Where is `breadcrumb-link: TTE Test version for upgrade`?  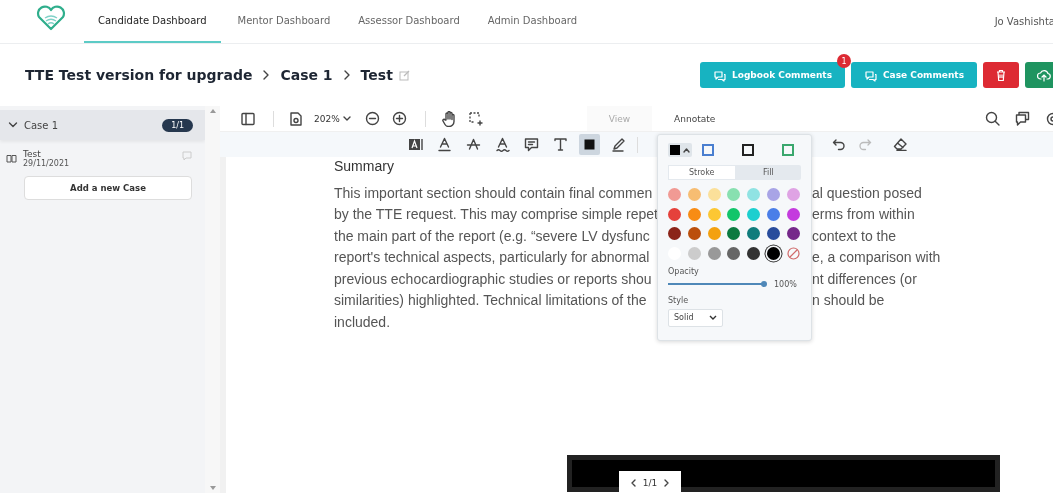 breadcrumb-link: TTE Test version for upgrade is located at coordinates (139, 75).